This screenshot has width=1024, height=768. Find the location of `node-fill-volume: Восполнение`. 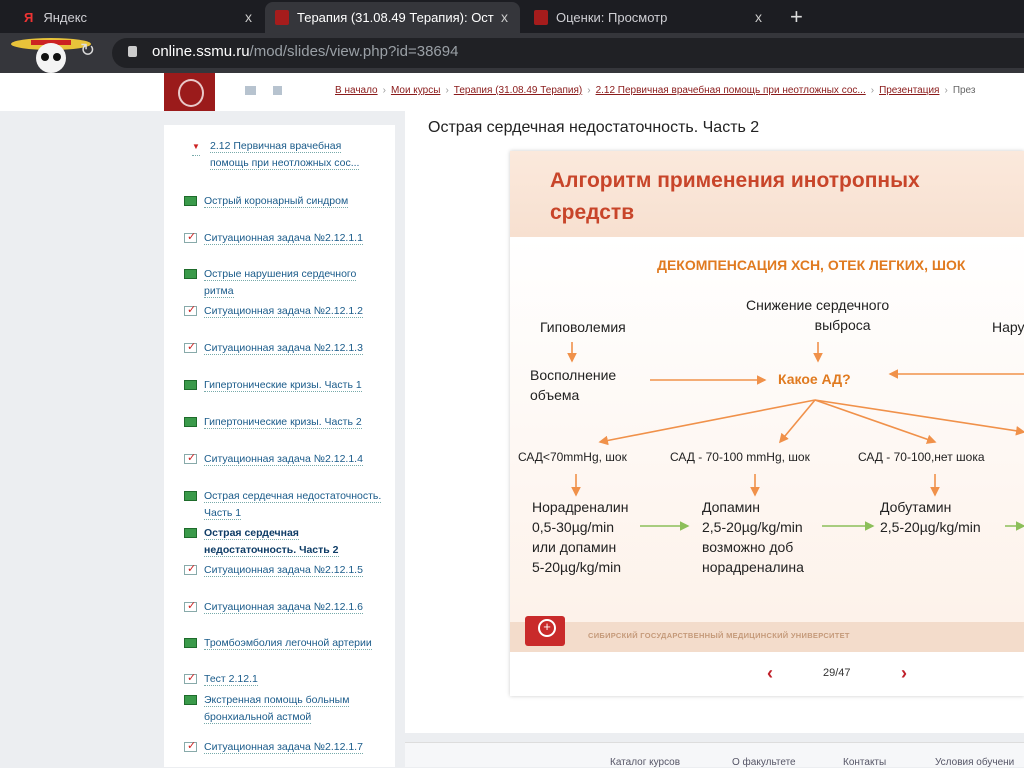

node-fill-volume: Восполнение is located at coordinates (573, 375).